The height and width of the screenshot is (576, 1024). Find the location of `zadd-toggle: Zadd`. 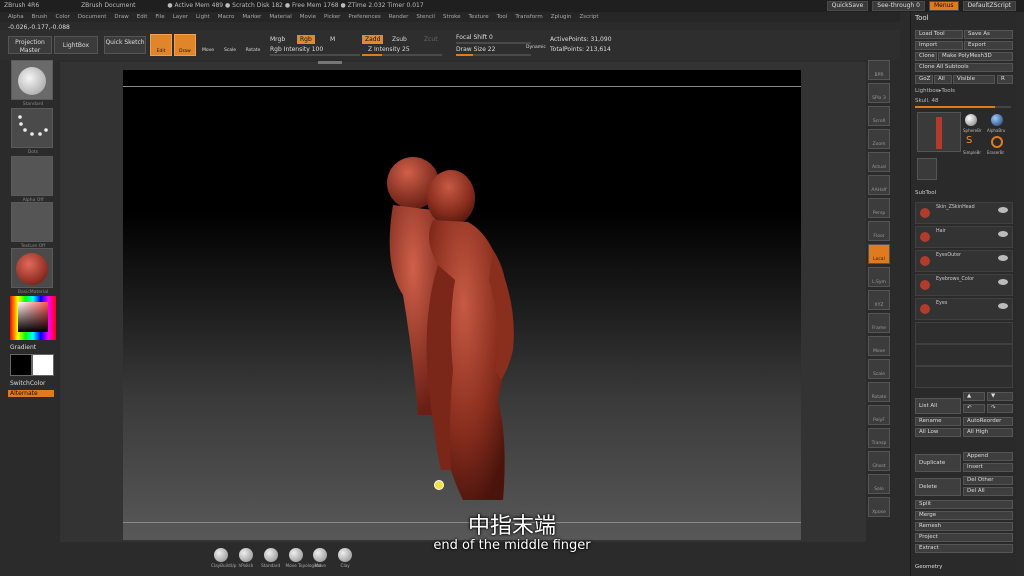

zadd-toggle: Zadd is located at coordinates (373, 39).